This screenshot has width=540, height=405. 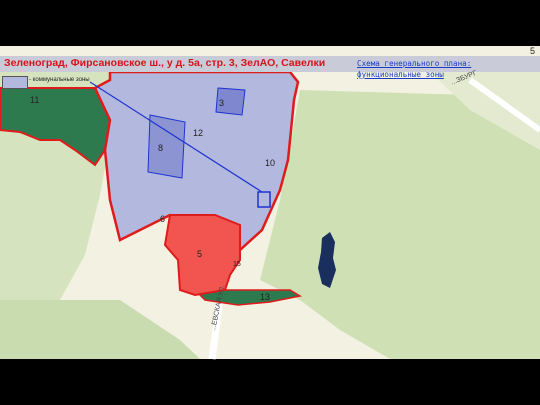 I want to click on zone-label-15: 15, so click(x=237, y=264).